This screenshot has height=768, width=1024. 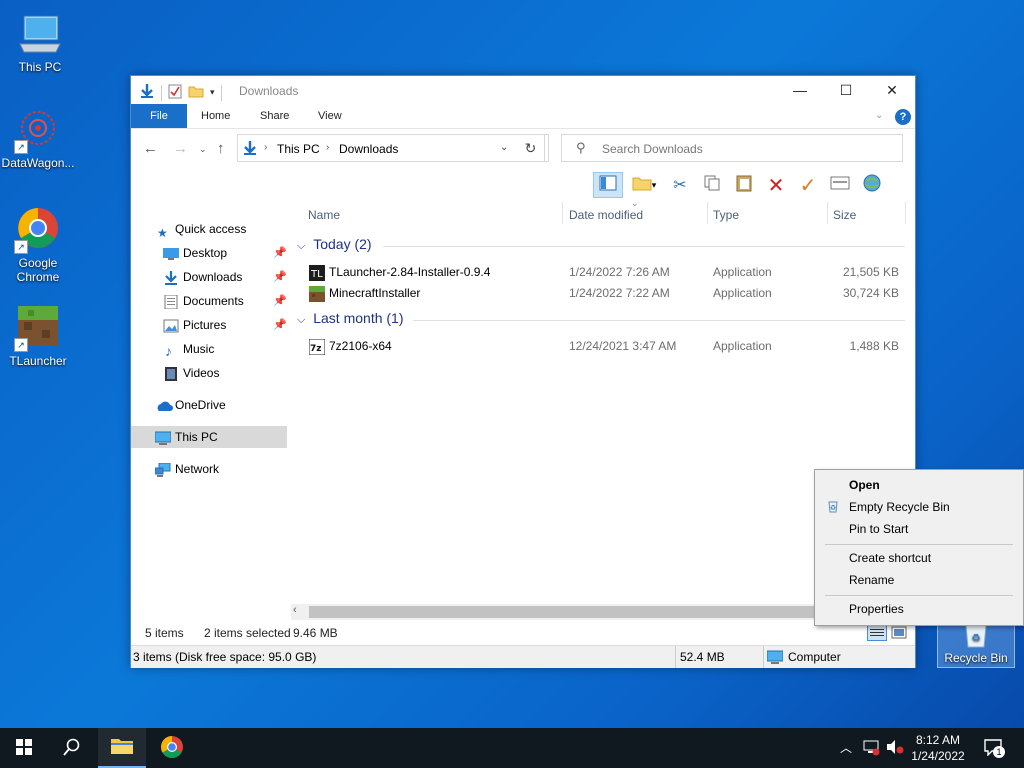 What do you see at coordinates (892, 90) in the screenshot?
I see `close-button: ✕` at bounding box center [892, 90].